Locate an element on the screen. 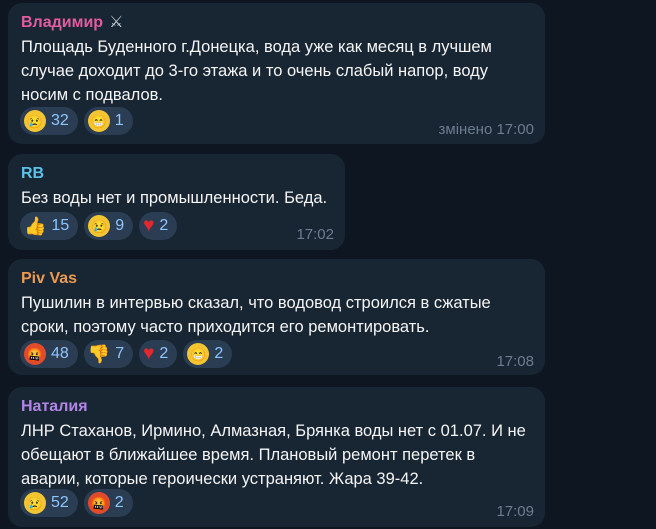 The height and width of the screenshot is (529, 656). reaction-button: 👎 7 is located at coordinates (108, 354).